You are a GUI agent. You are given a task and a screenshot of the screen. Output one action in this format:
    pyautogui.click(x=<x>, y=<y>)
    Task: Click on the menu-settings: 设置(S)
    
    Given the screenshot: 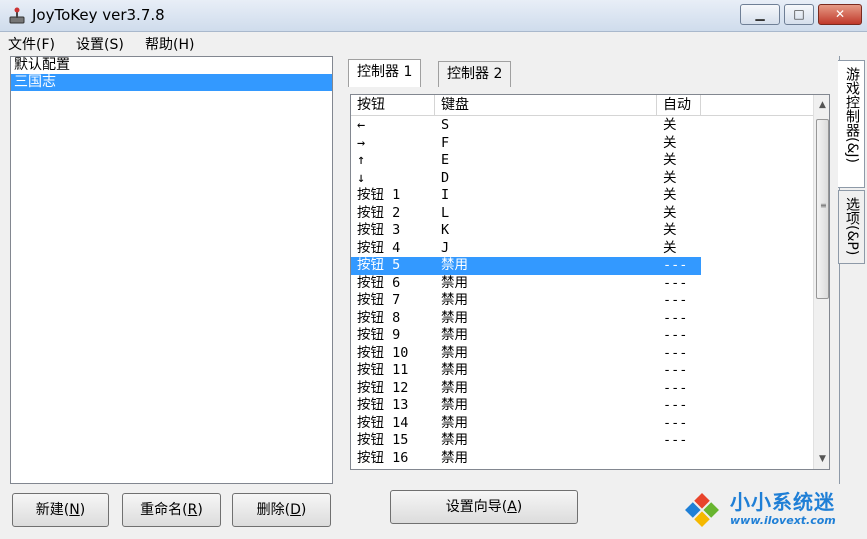 What is the action you would take?
    pyautogui.click(x=100, y=44)
    